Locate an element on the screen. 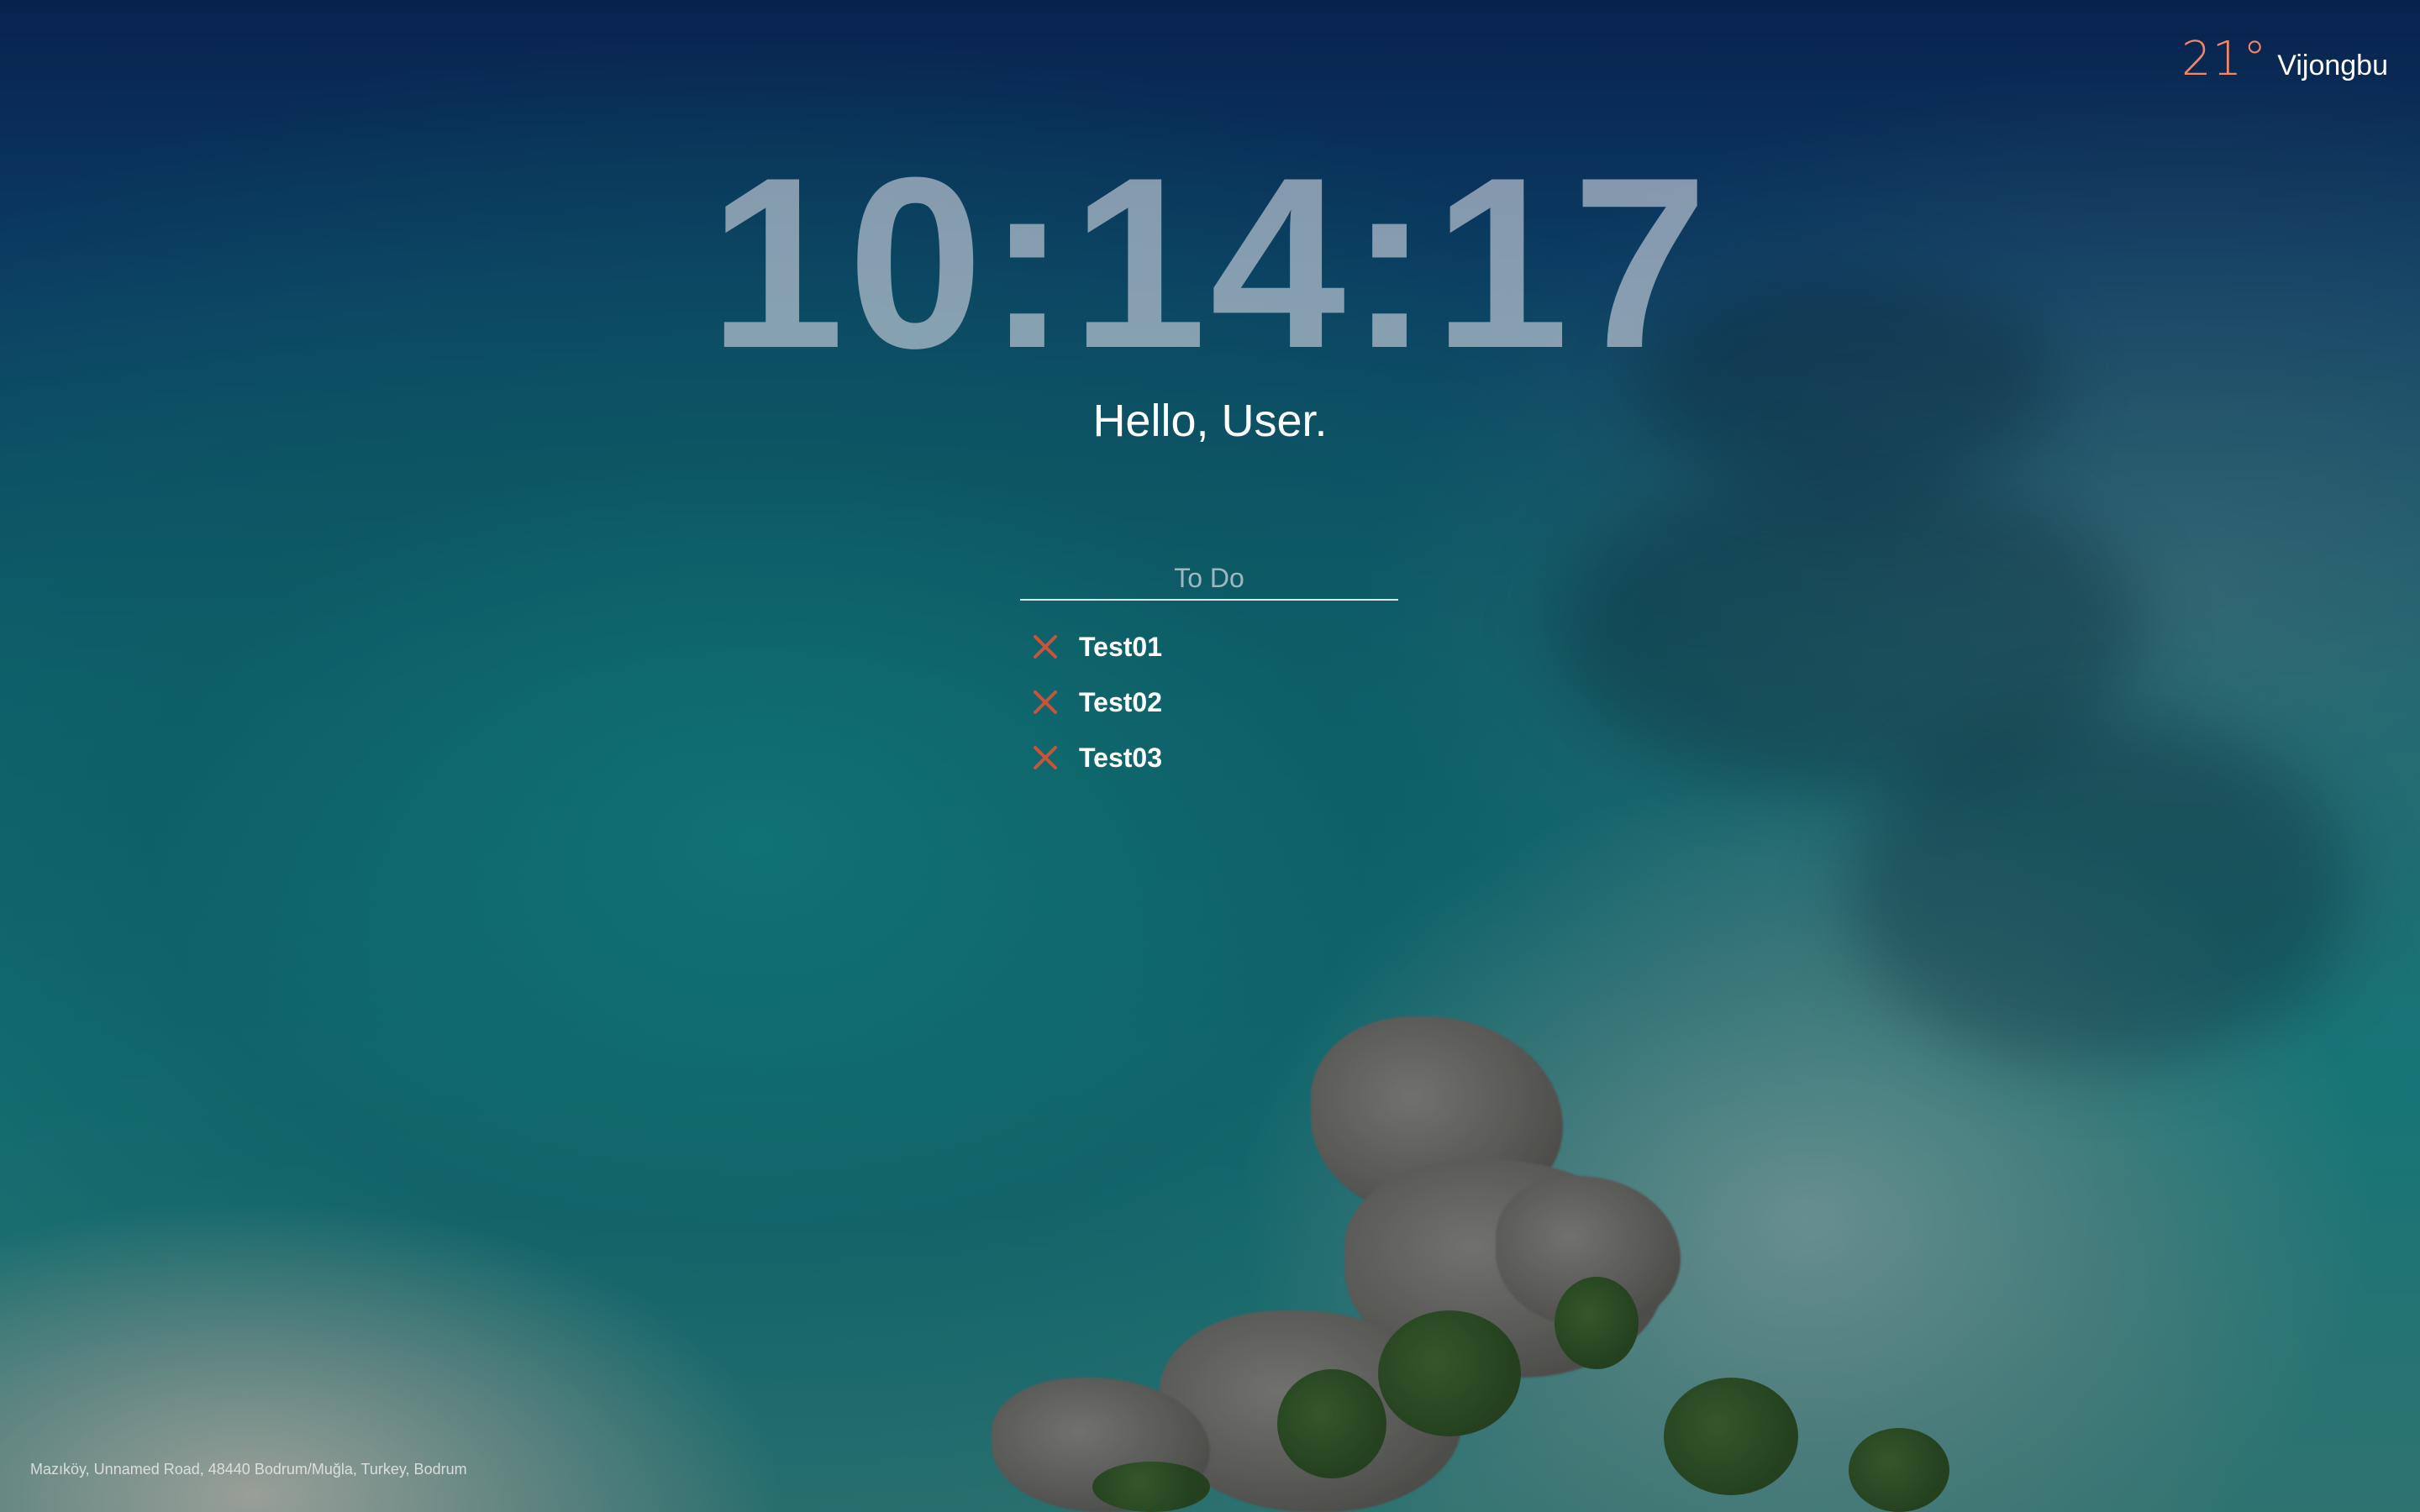 The height and width of the screenshot is (1512, 2420). todo-form: Test01 Test02 Test03 is located at coordinates (1209, 671).